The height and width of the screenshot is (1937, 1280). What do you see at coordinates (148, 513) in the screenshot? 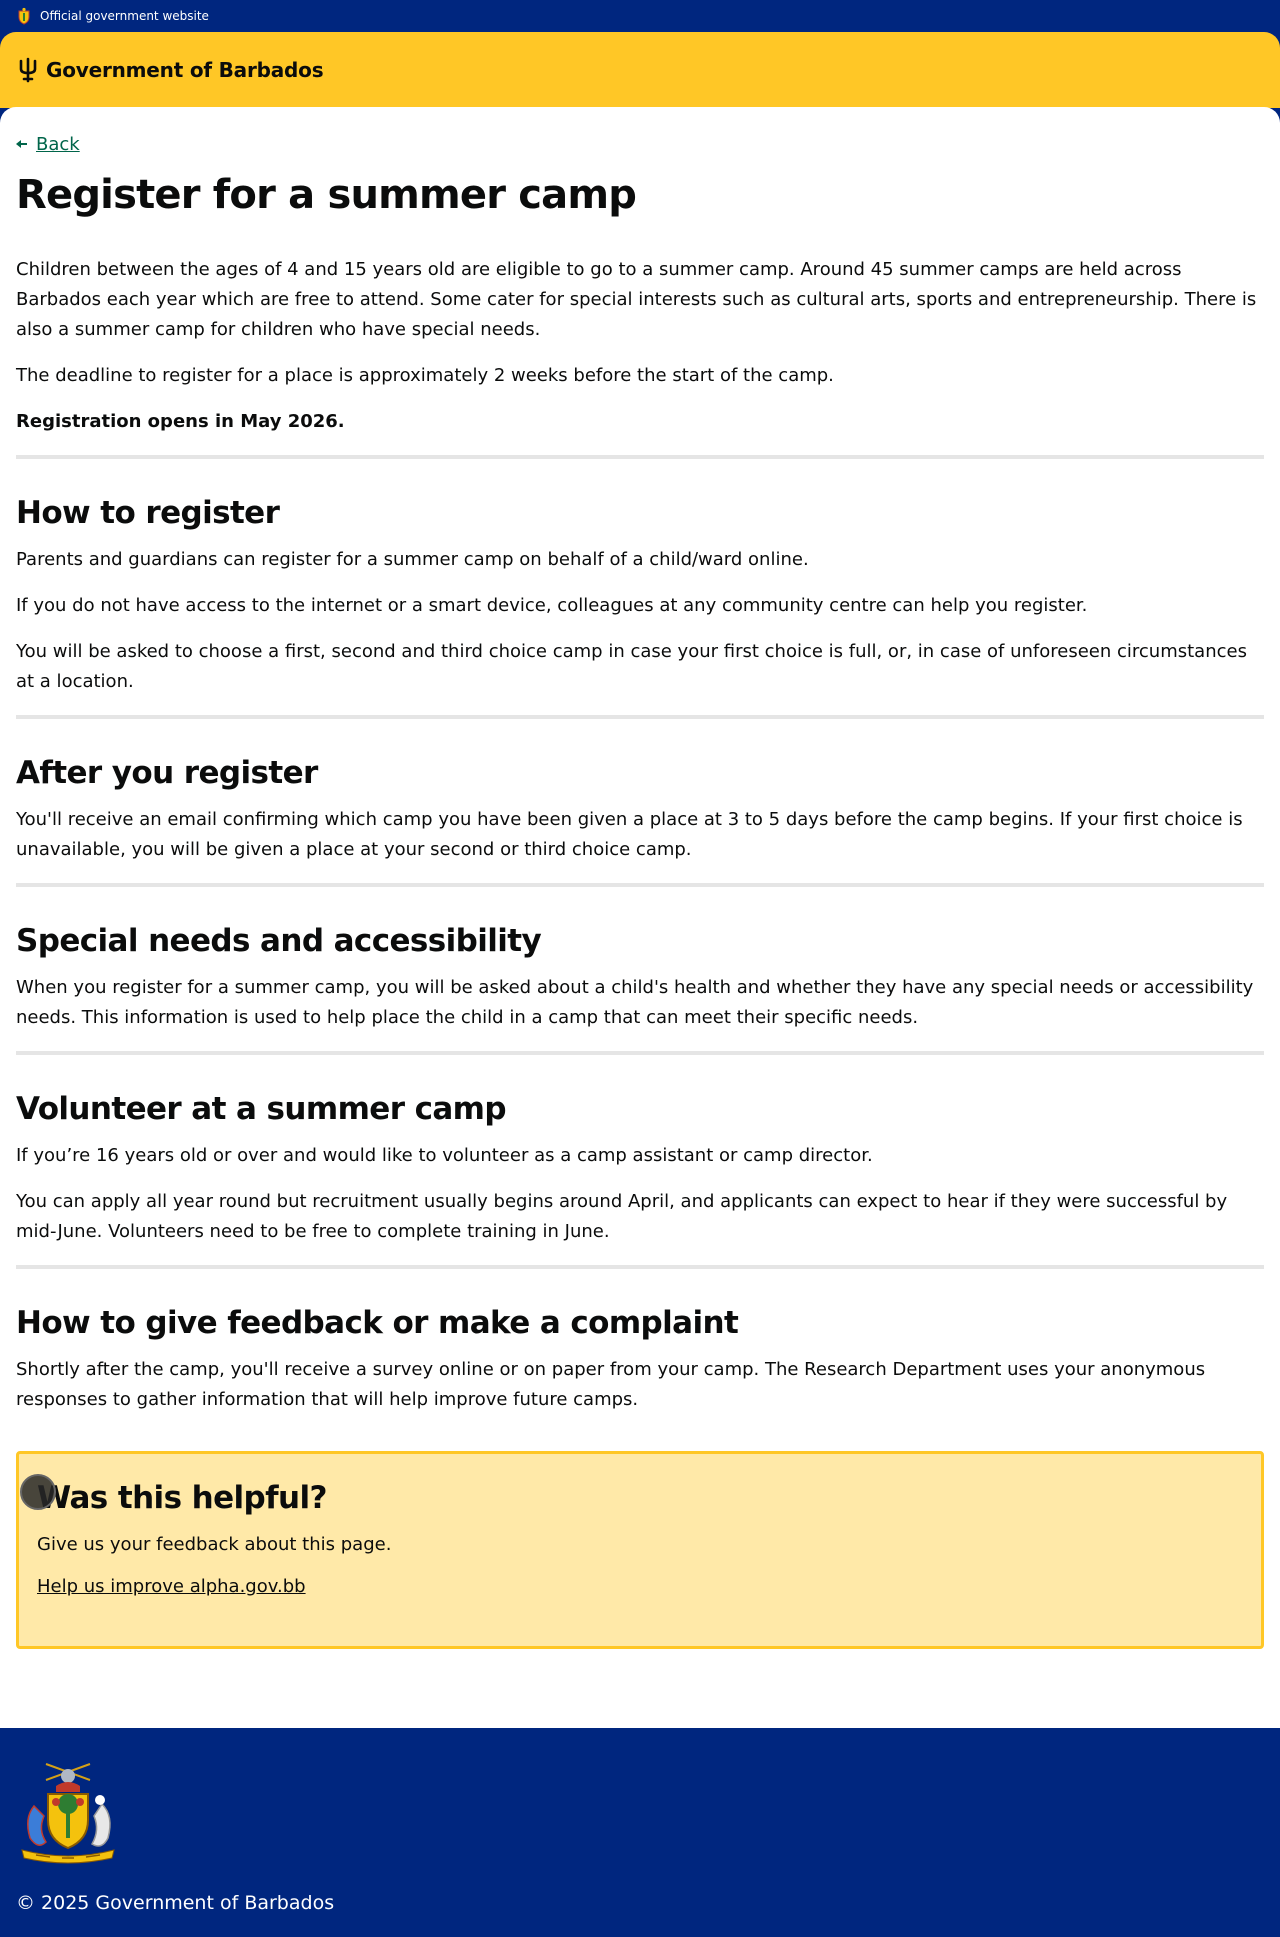
I see `section-heading: How to register` at bounding box center [148, 513].